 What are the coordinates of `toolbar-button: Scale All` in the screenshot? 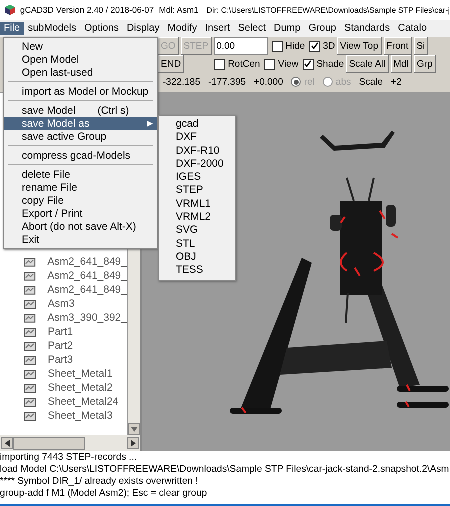 It's located at (367, 64).